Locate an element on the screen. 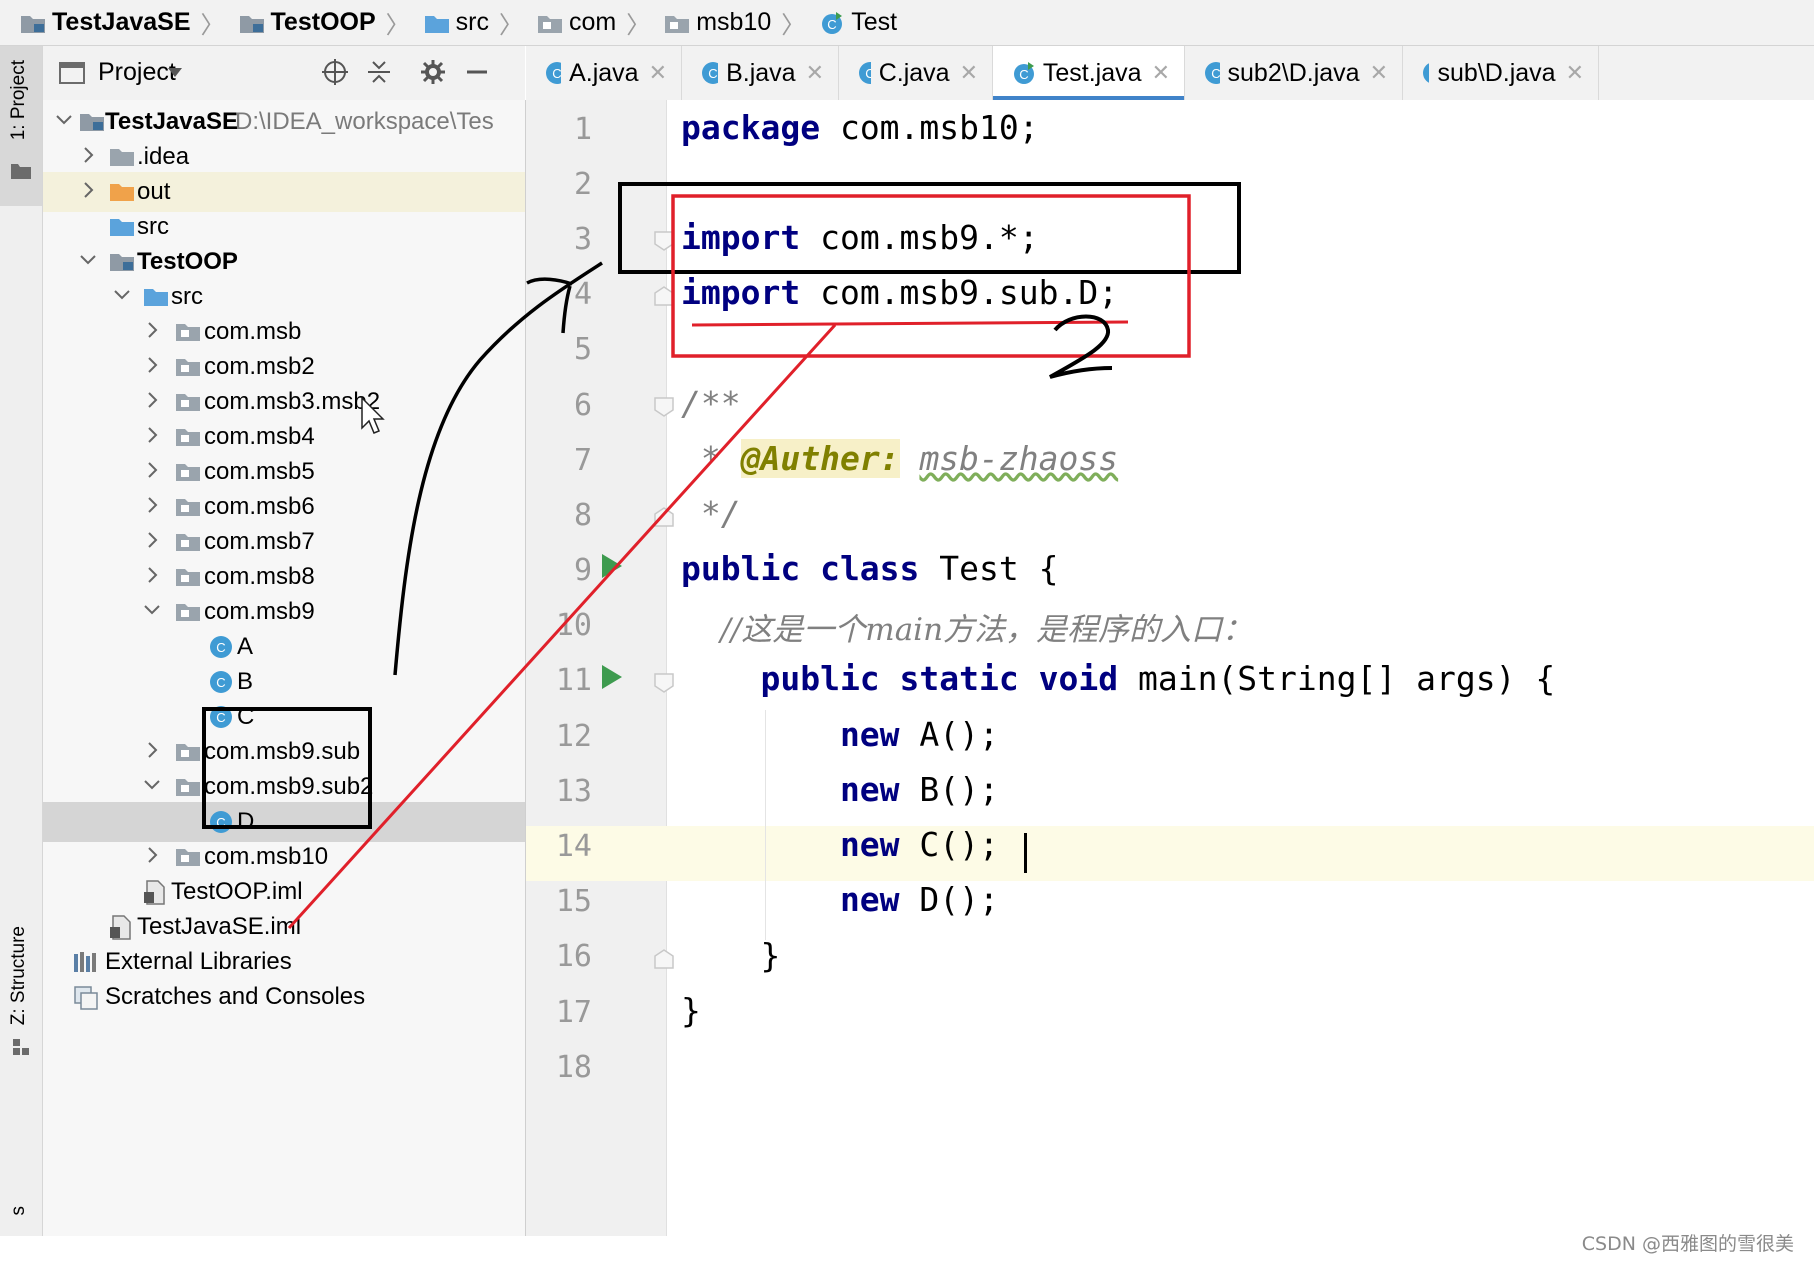 This screenshot has height=1264, width=1814. black-box-classes-abc is located at coordinates (287, 768).